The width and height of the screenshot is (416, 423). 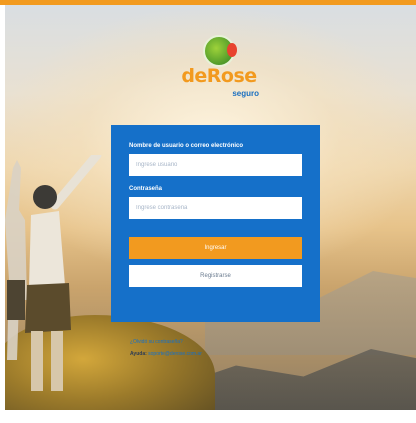 What do you see at coordinates (215, 248) in the screenshot?
I see `login-button: Ingresar` at bounding box center [215, 248].